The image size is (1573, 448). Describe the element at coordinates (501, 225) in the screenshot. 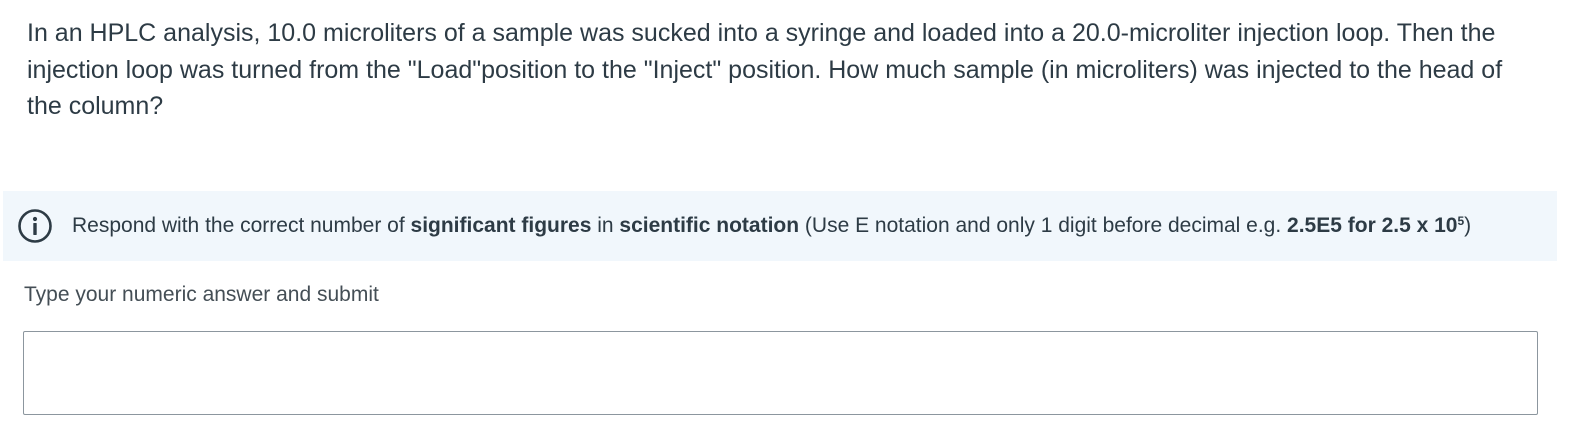

I see `instructions-significant-figures: significant figures` at that location.